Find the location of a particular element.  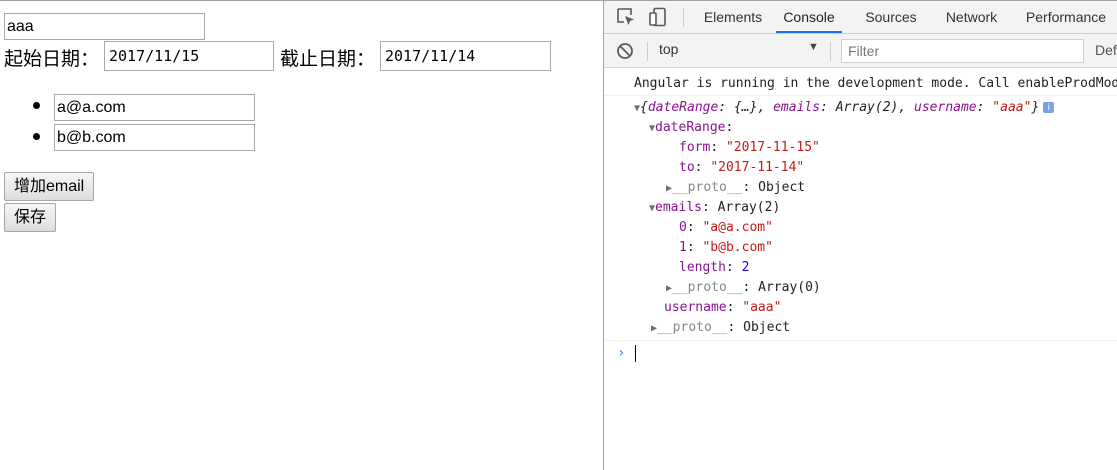

inspect-element-icon is located at coordinates (626, 17).